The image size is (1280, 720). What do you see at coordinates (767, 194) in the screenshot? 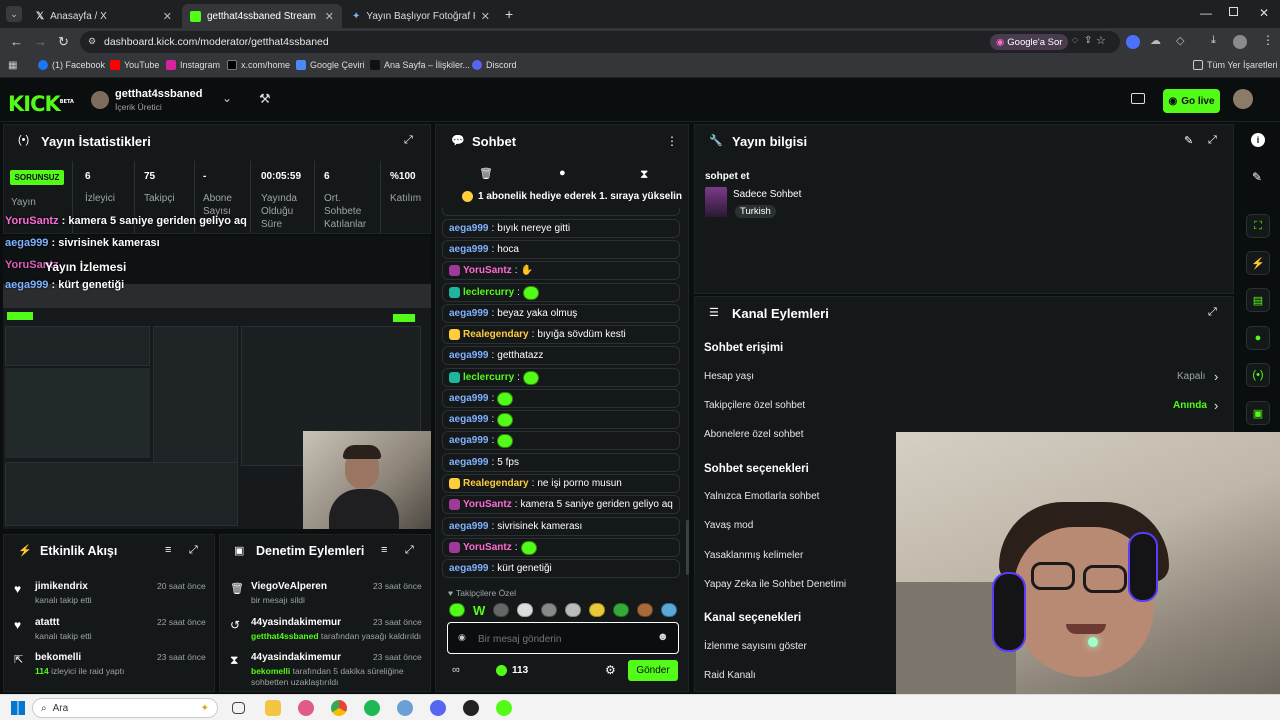
I see `category-name: Sadece Sohbet` at bounding box center [767, 194].